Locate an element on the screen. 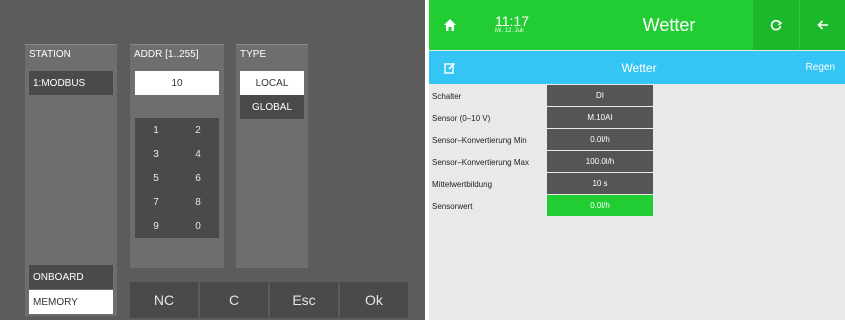  addr-header: ADDR [1..255] is located at coordinates (166, 54).